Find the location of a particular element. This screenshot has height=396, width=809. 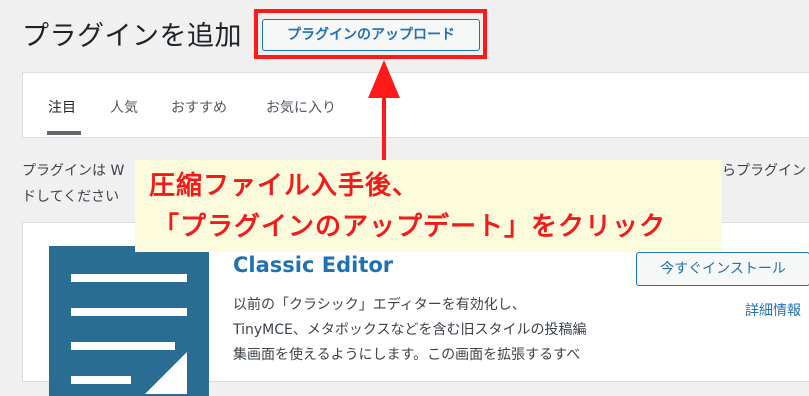

intro-line-2-left: ドしてください is located at coordinates (71, 197).